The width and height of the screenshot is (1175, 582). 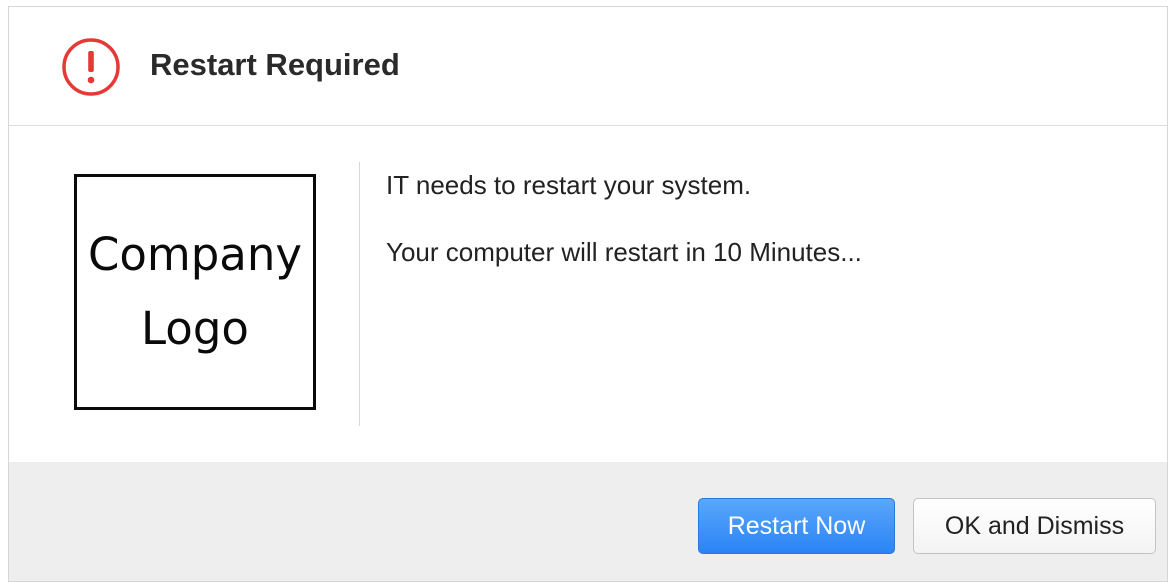 What do you see at coordinates (195, 328) in the screenshot?
I see `logo-text-line-2: Logo` at bounding box center [195, 328].